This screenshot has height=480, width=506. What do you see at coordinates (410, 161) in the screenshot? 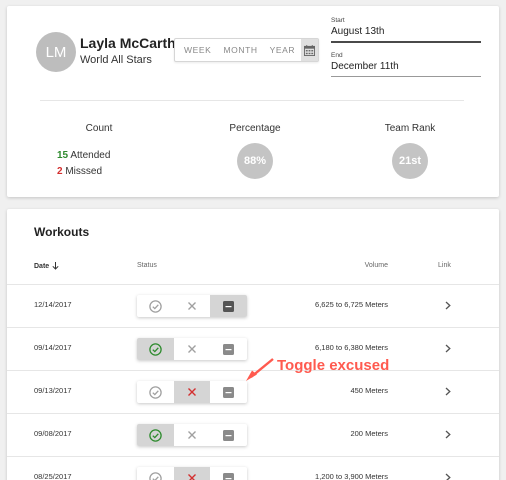
I see `team-rank-badge: 21st` at bounding box center [410, 161].